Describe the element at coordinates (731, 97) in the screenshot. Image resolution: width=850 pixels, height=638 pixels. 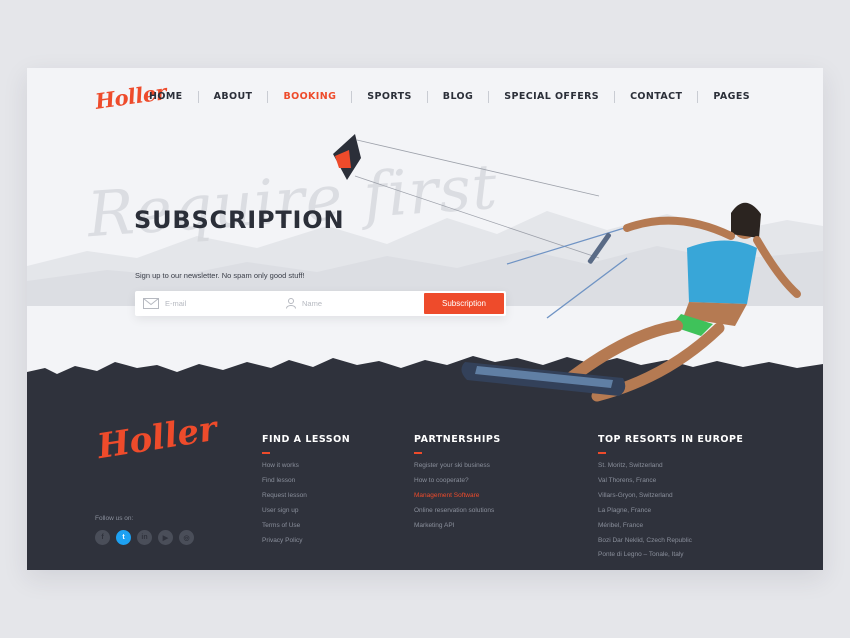
I see `nav-item-pages: PAGES` at that location.